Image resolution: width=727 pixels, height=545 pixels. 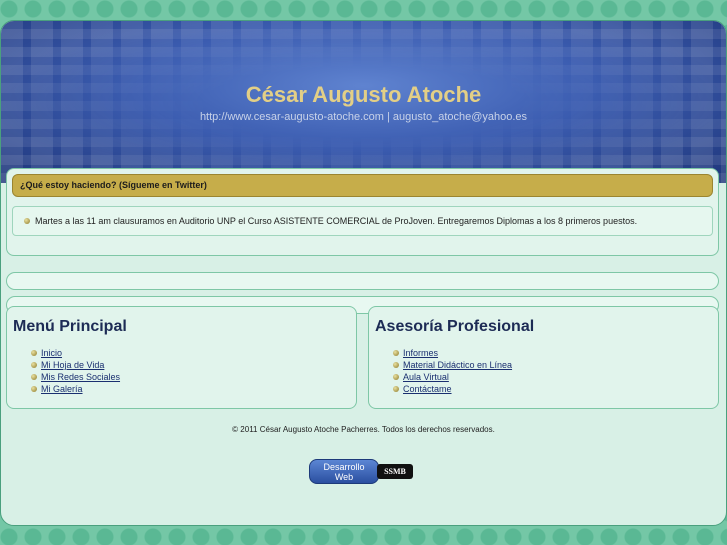 I want to click on menu-principal-title: Menú Principal, so click(x=70, y=326).